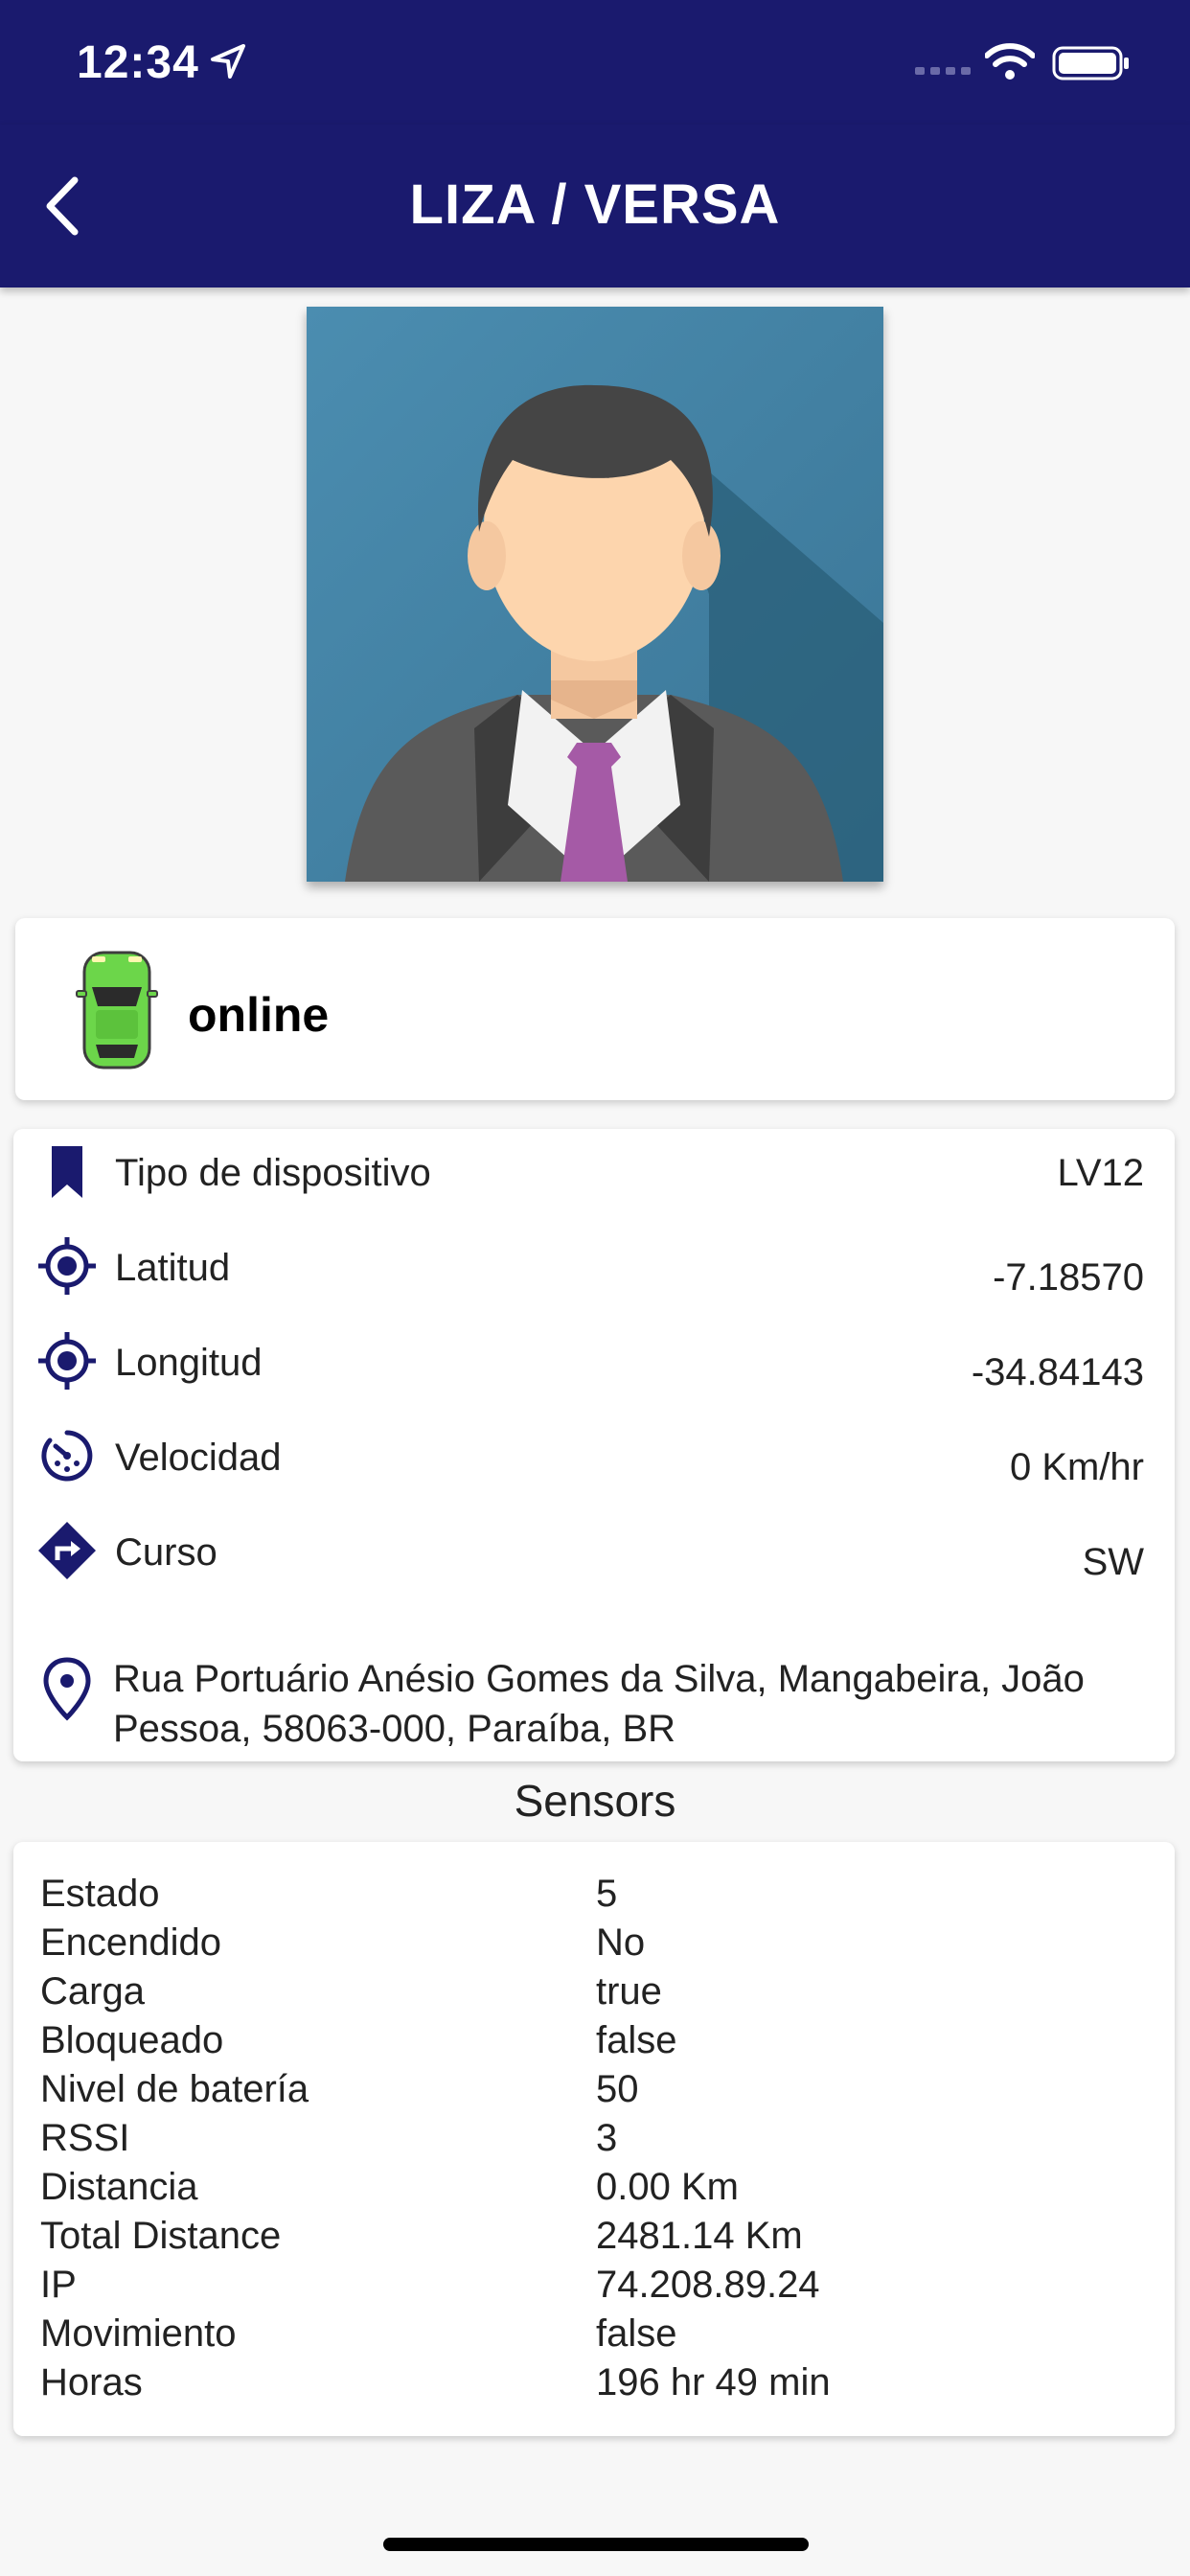 The height and width of the screenshot is (2576, 1190). What do you see at coordinates (175, 2089) in the screenshot?
I see `sensor-key: Nivel de batería` at bounding box center [175, 2089].